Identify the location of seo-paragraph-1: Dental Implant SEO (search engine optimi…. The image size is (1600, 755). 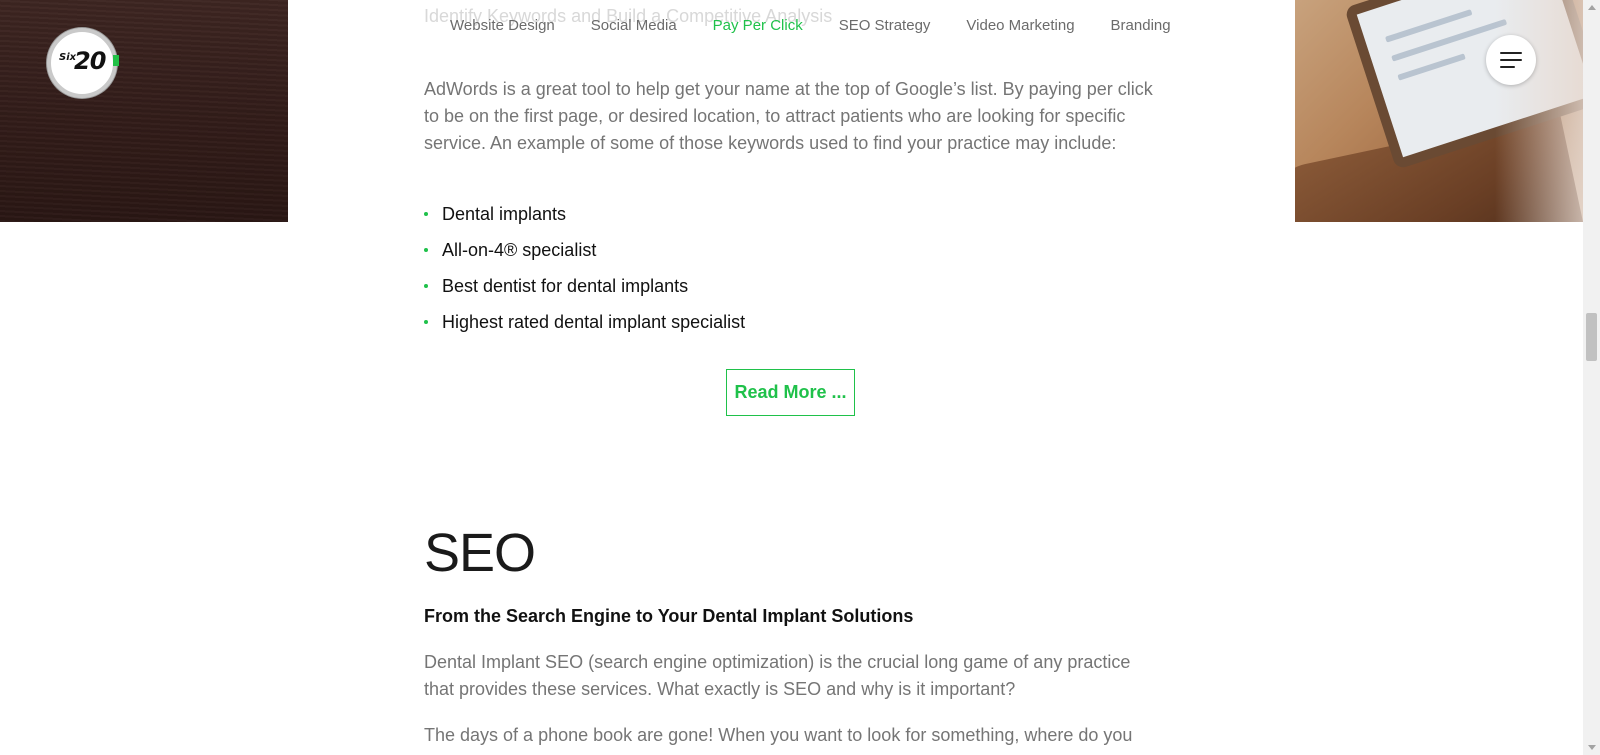
(777, 675).